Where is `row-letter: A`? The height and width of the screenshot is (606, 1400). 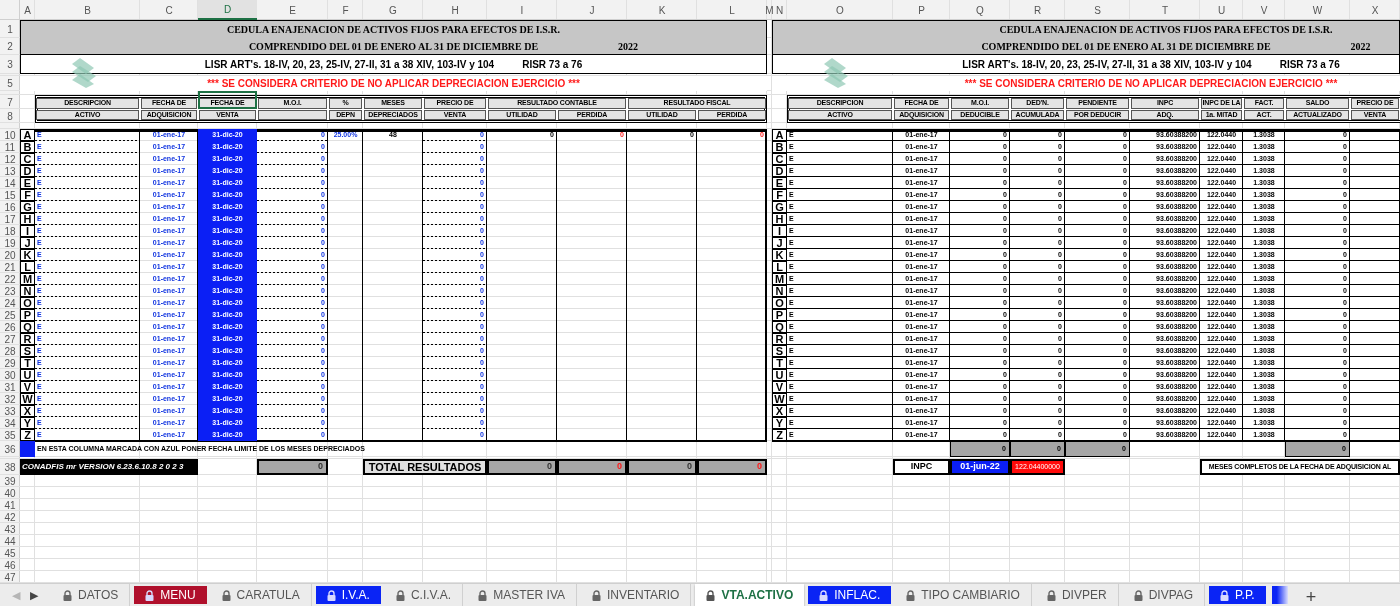
row-letter: A is located at coordinates (779, 135).